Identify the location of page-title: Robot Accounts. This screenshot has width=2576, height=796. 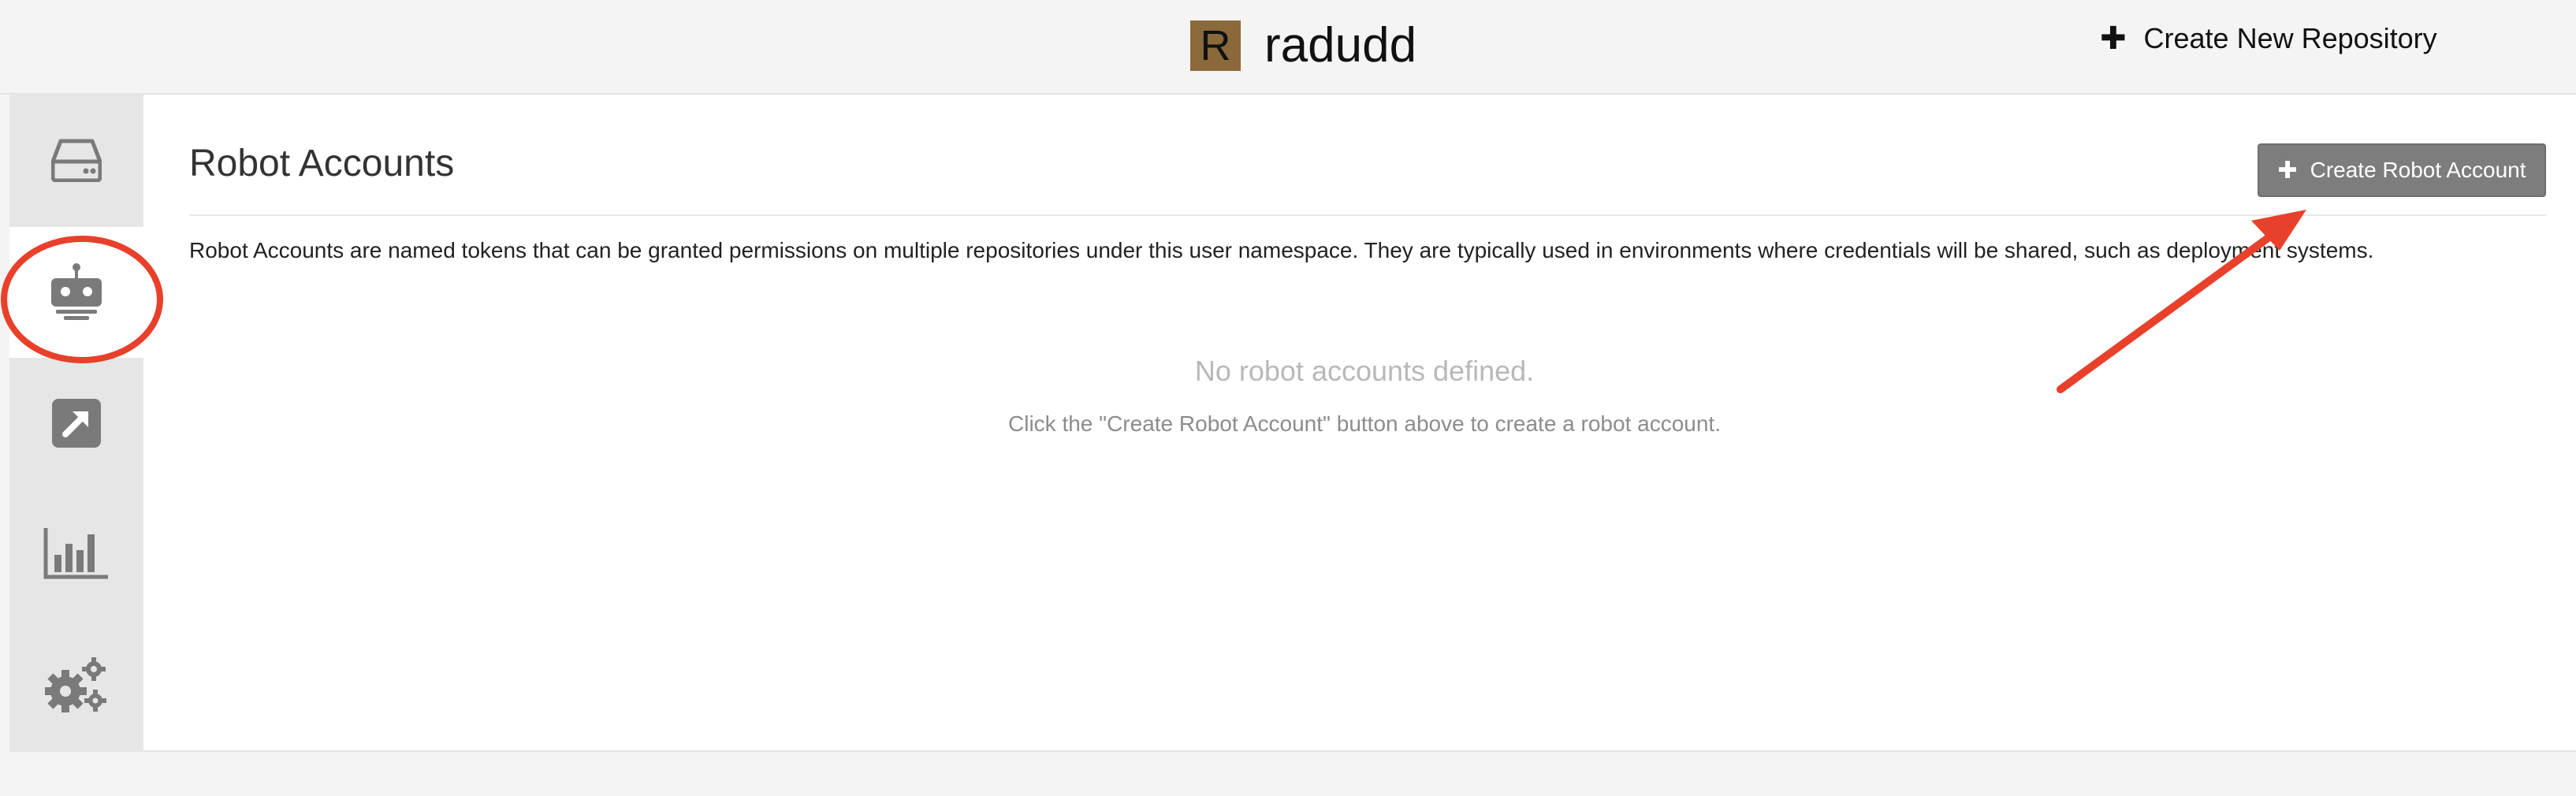
(322, 163).